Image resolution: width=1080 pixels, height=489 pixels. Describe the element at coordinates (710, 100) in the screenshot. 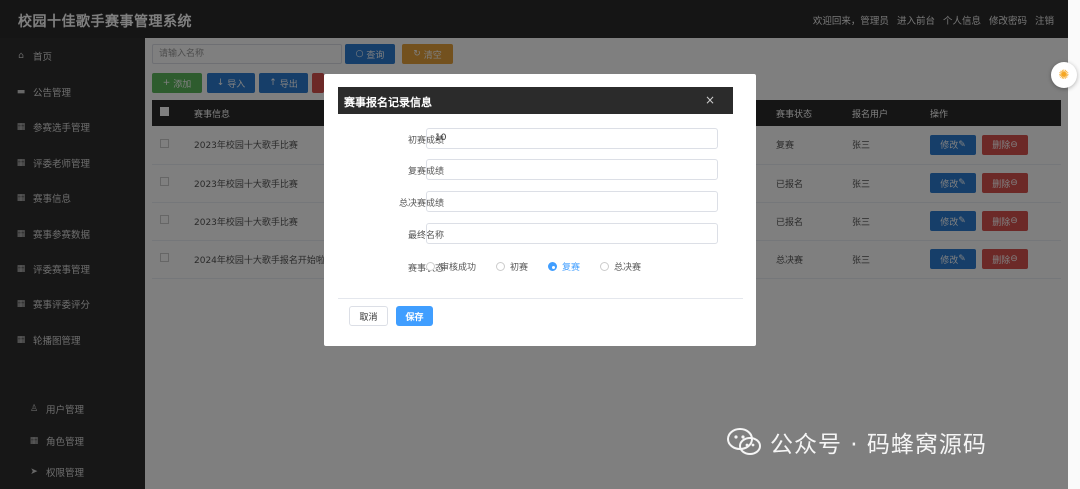

I see `close-icon: ×` at that location.